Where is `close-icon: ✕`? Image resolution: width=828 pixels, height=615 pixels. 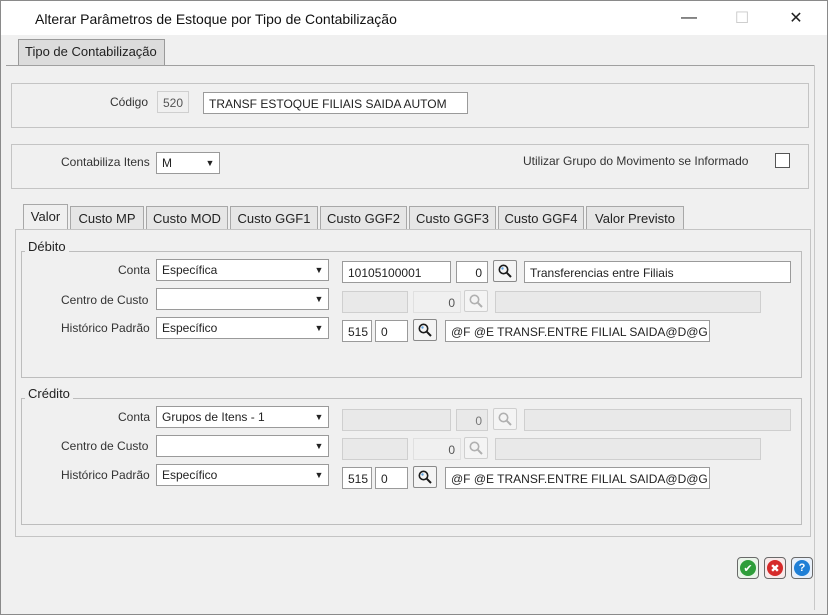
close-icon: ✕ is located at coordinates (796, 18).